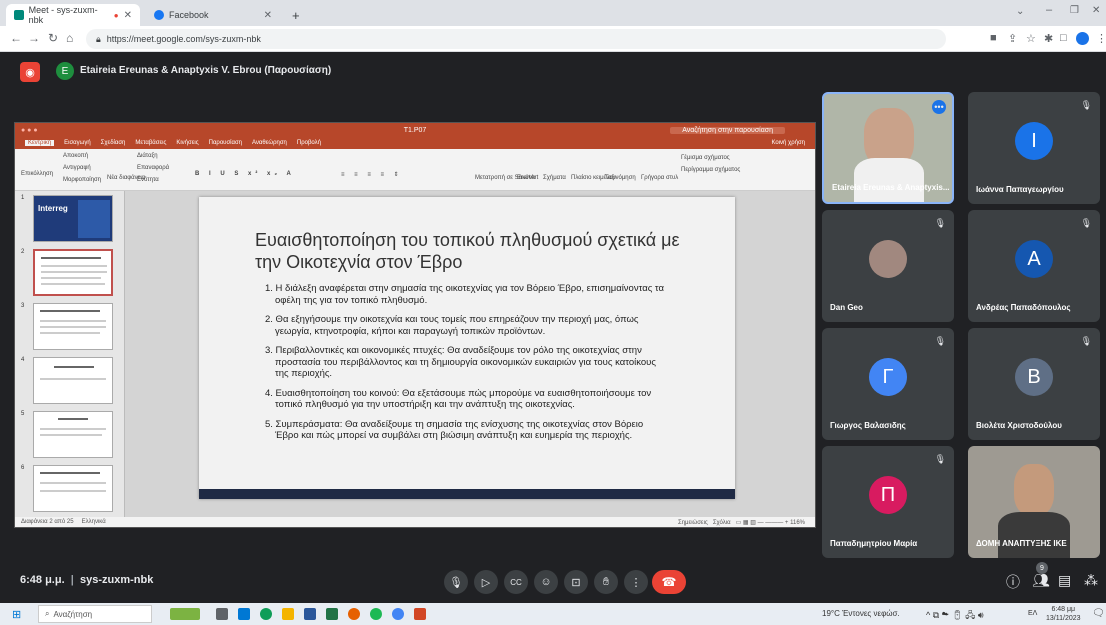 The height and width of the screenshot is (625, 1106). I want to click on participant-tile: ΔΟΜΗ ΑΝΑΠΤΥΞΗΣ ΙΚΕ, so click(1034, 502).